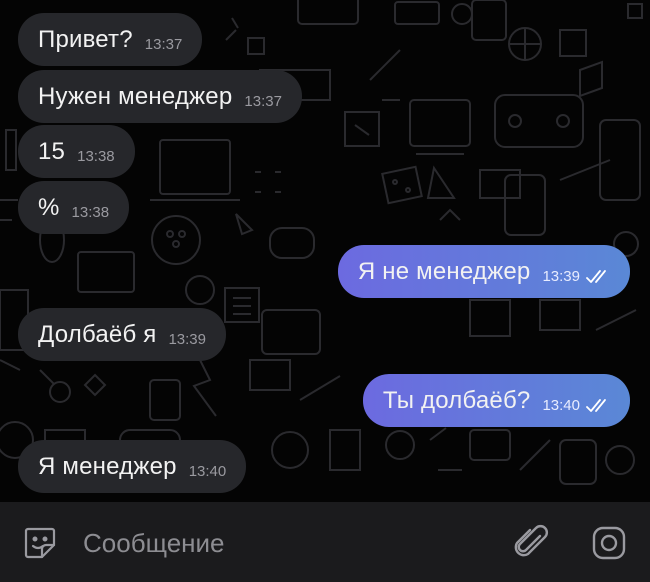  What do you see at coordinates (97, 334) in the screenshot?
I see `message-text: Долбаёб я` at bounding box center [97, 334].